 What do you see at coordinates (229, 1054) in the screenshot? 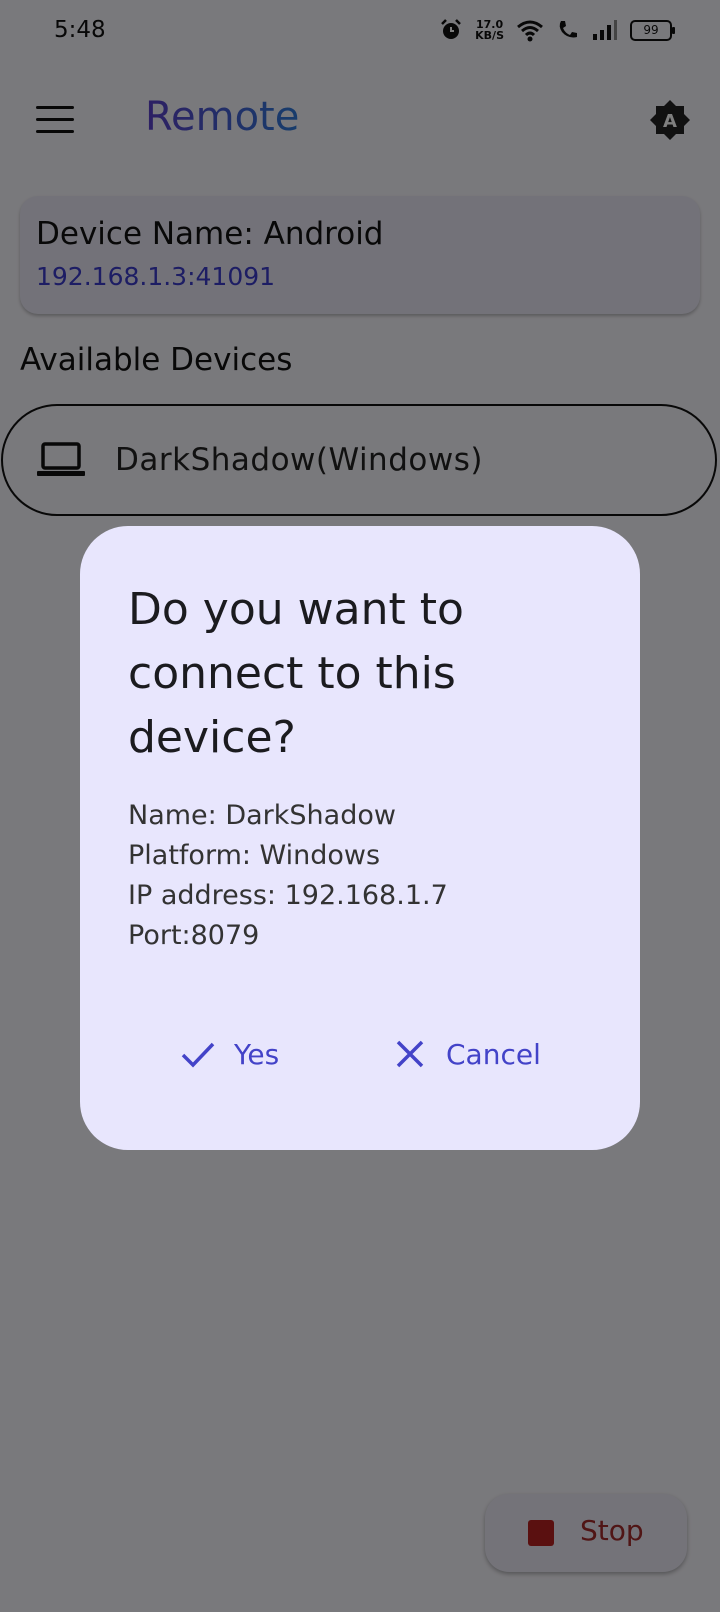
I see `yes-button: Yes` at bounding box center [229, 1054].